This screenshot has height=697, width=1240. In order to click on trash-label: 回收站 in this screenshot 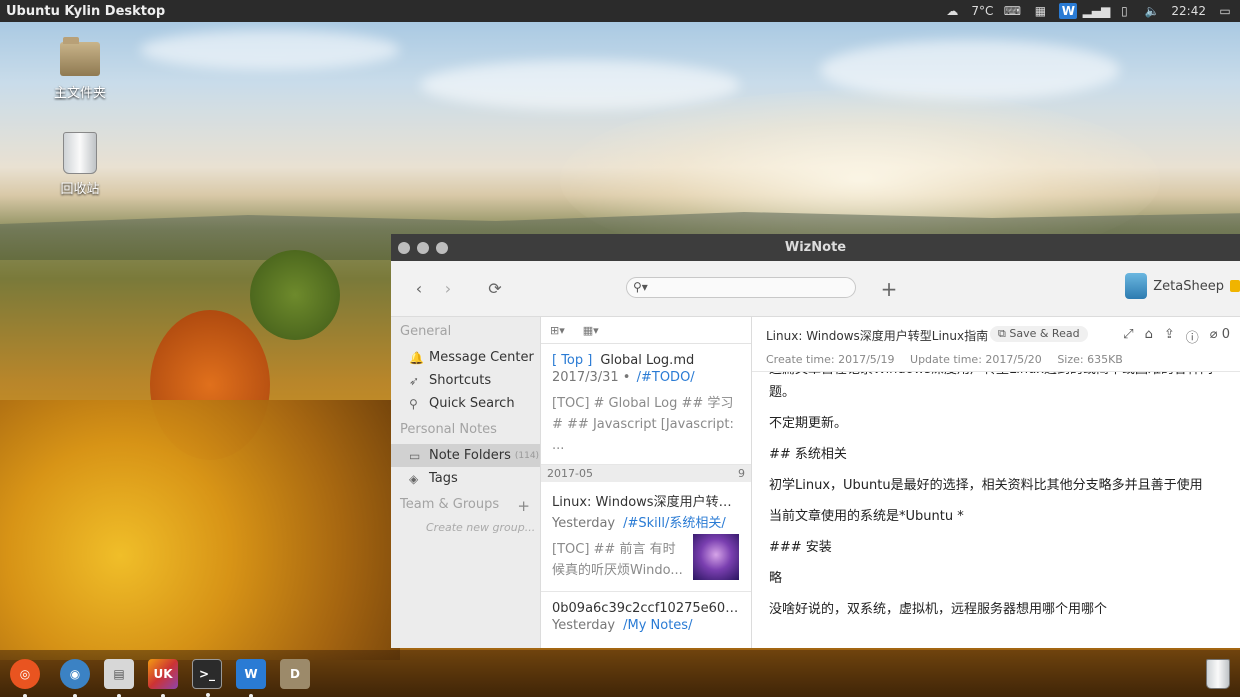, I will do `click(80, 189)`.